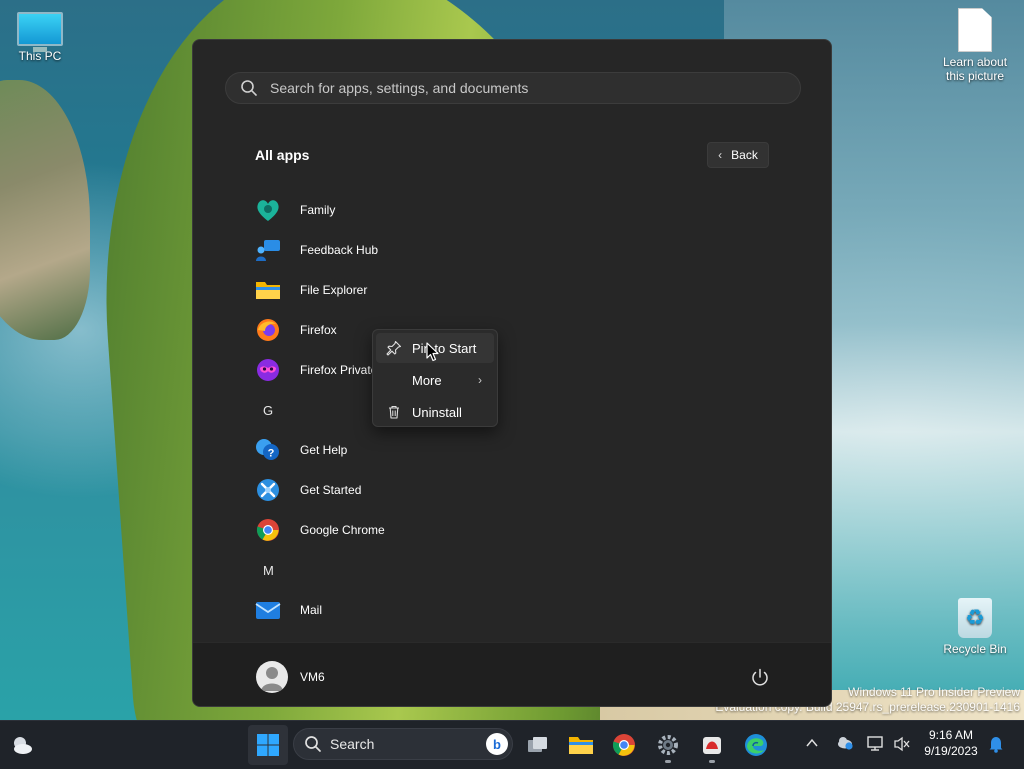  I want to click on clock-date: 9/19/2023, so click(951, 751).